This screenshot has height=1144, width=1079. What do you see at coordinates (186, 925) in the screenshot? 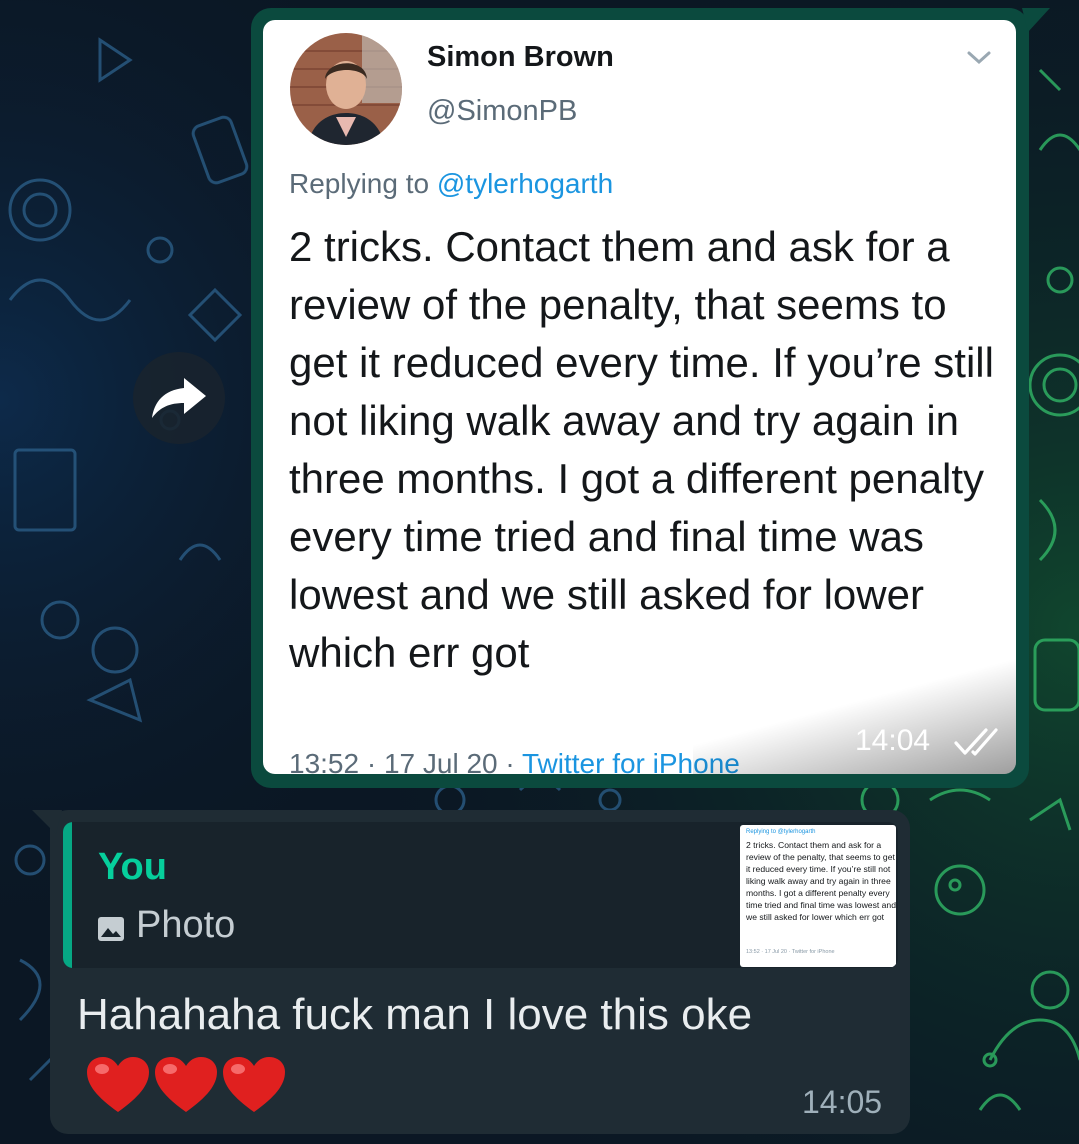
I see `quoted-type-label: Photo` at bounding box center [186, 925].